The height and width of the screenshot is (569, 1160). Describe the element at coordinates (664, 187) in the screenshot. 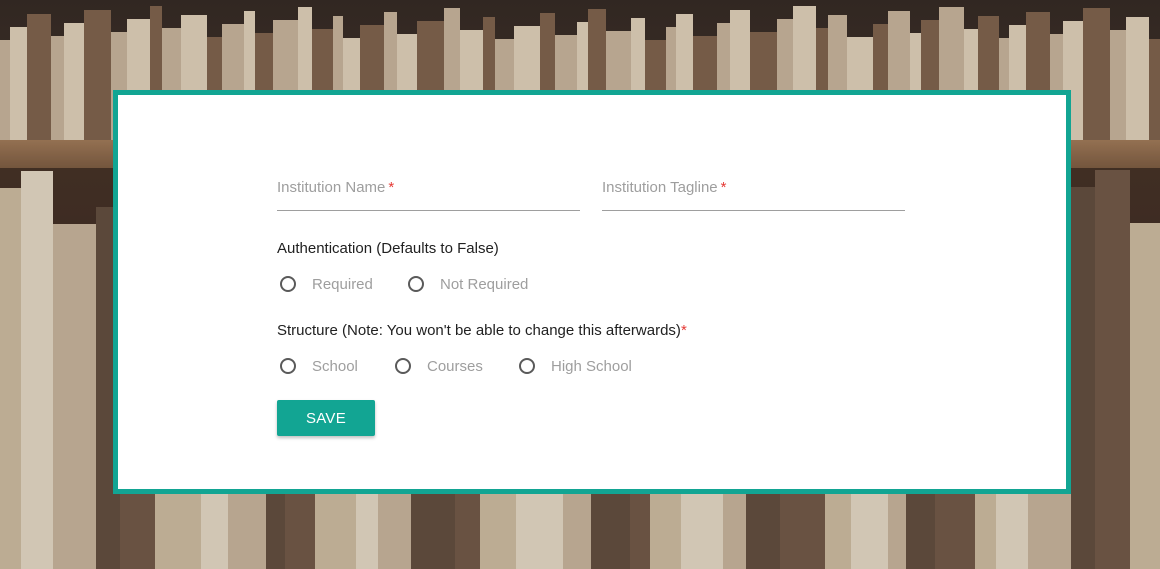

I see `institution-tagline-label: Institution Tagline *` at that location.